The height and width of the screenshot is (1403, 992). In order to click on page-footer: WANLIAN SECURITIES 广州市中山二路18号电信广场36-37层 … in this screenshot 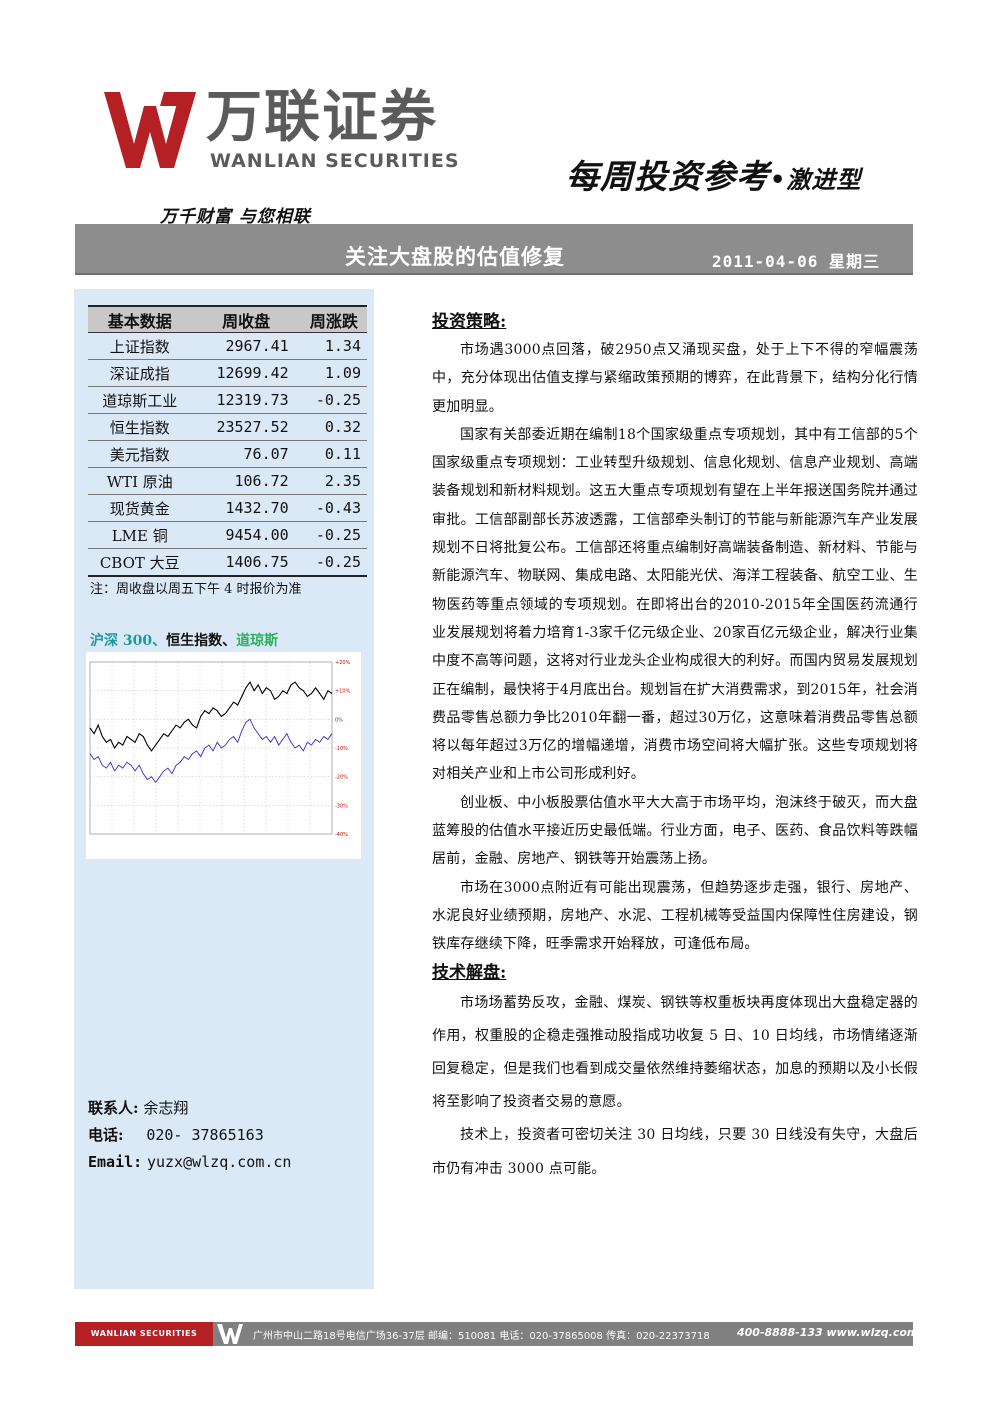, I will do `click(506, 1334)`.